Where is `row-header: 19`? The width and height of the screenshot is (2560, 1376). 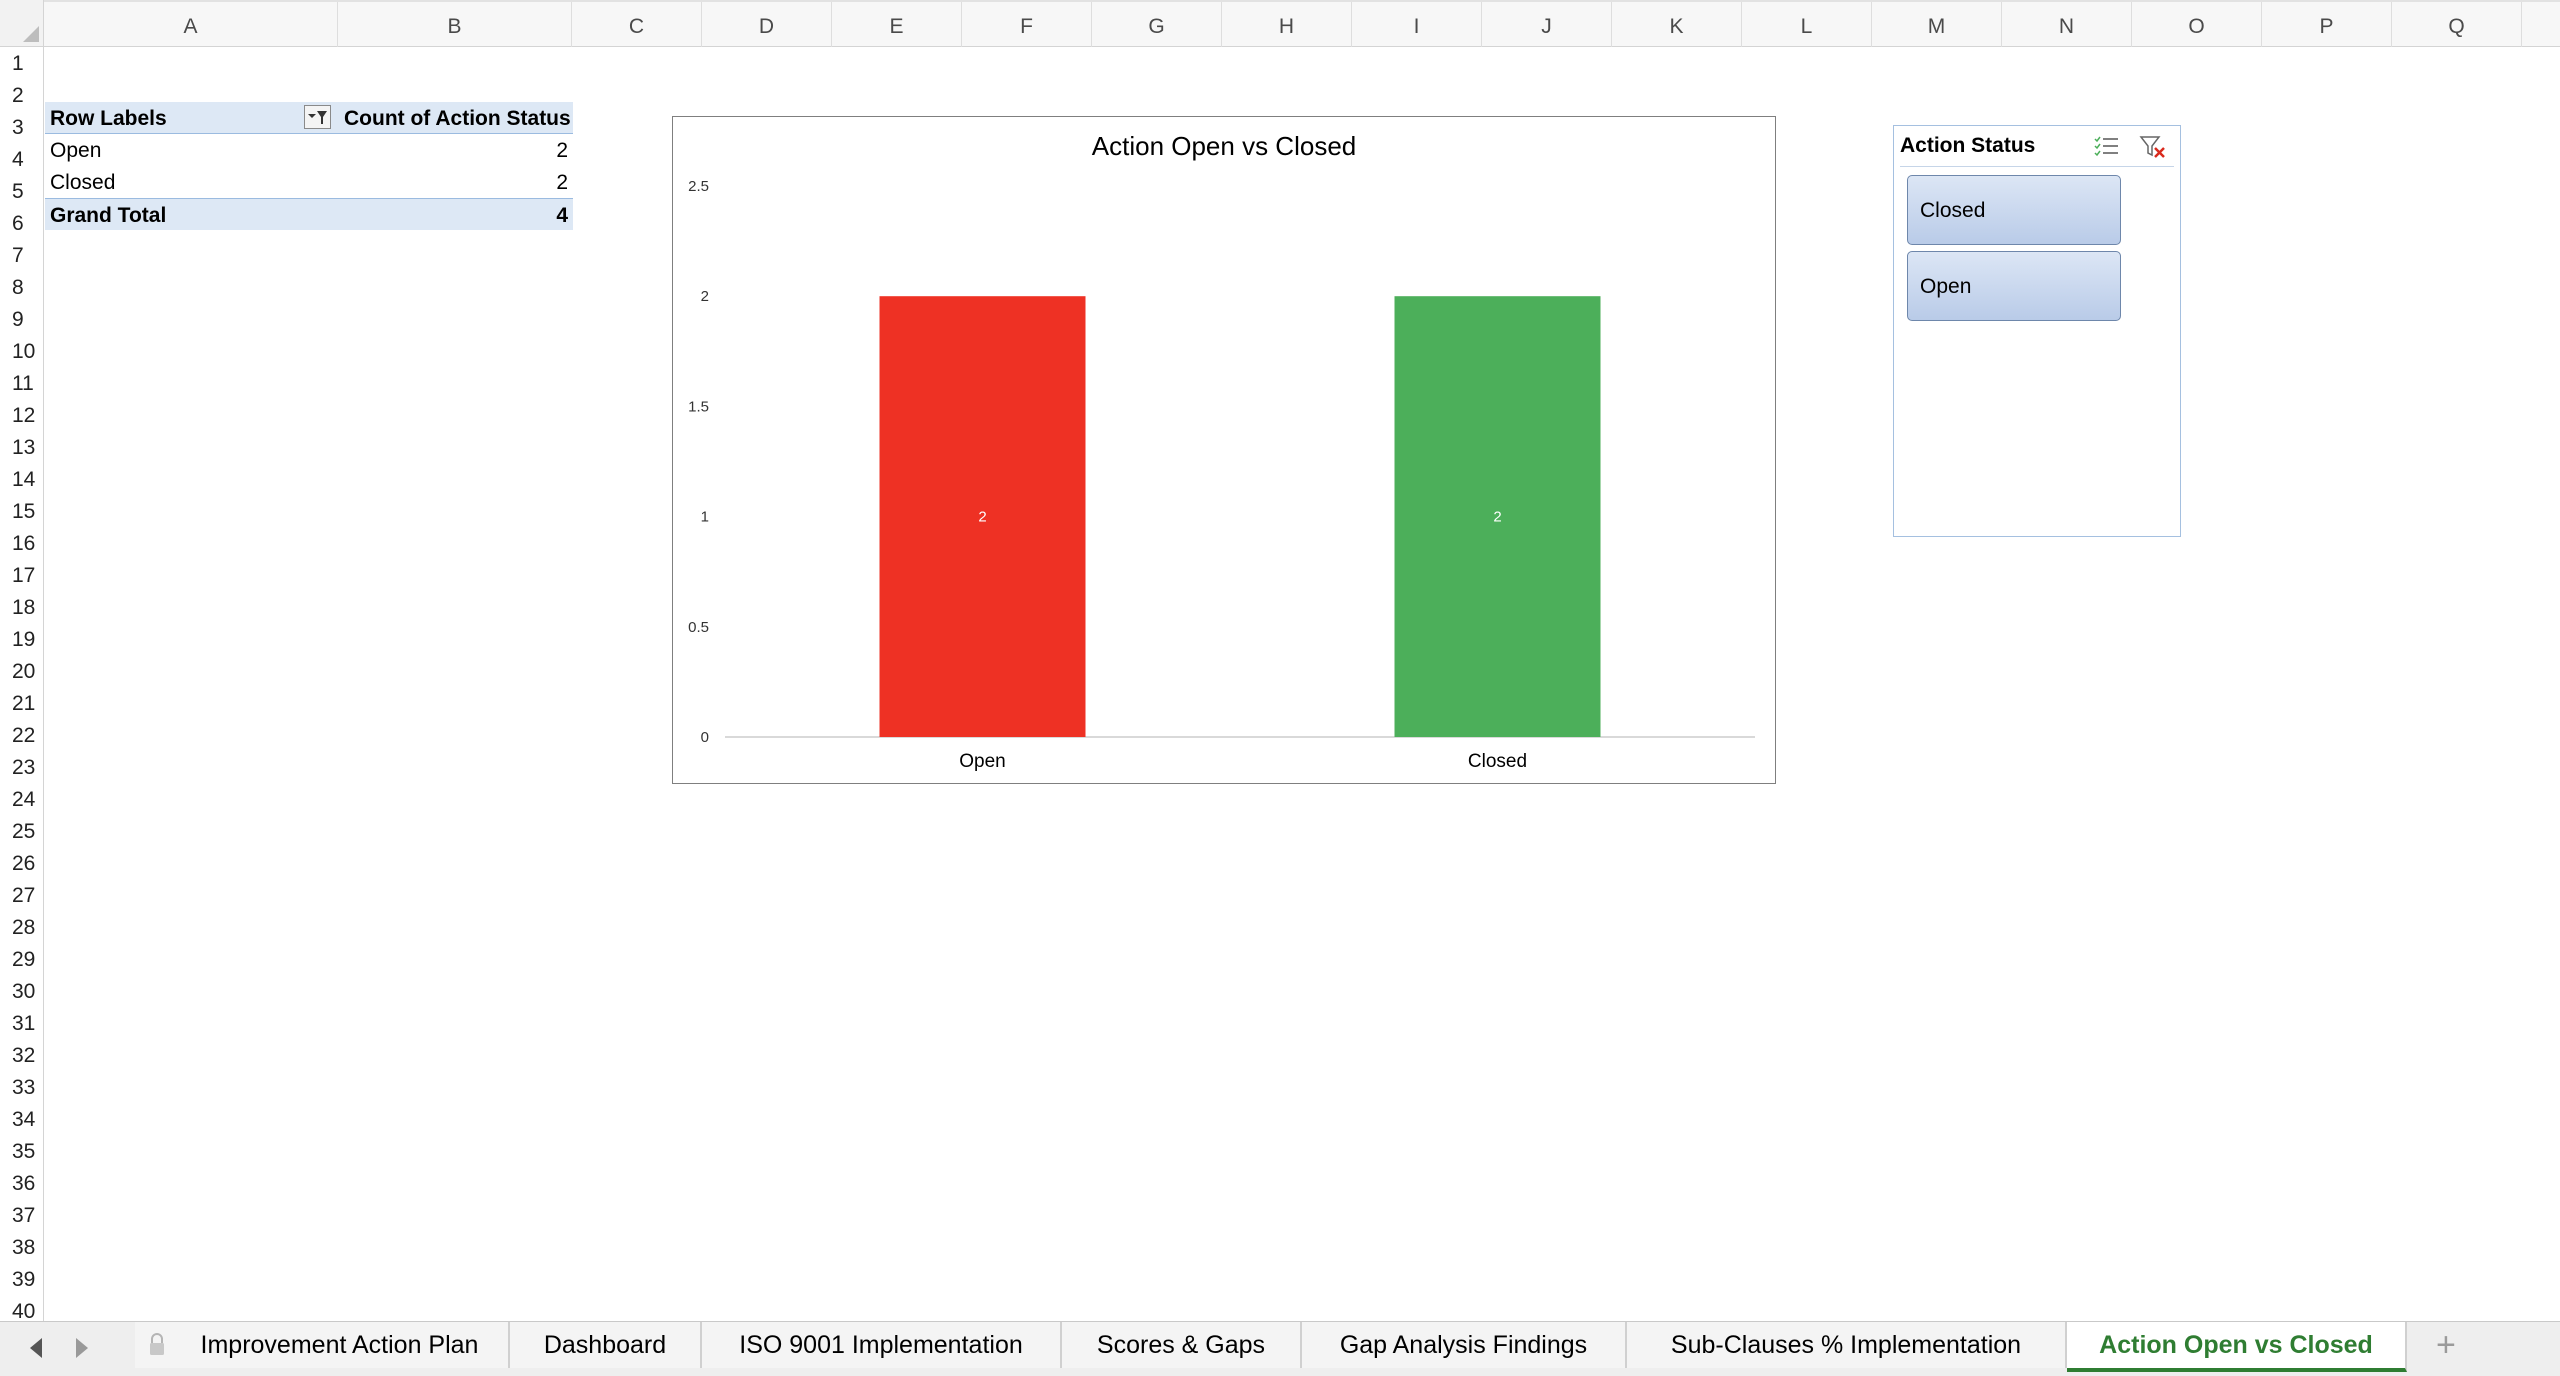 row-header: 19 is located at coordinates (22, 639).